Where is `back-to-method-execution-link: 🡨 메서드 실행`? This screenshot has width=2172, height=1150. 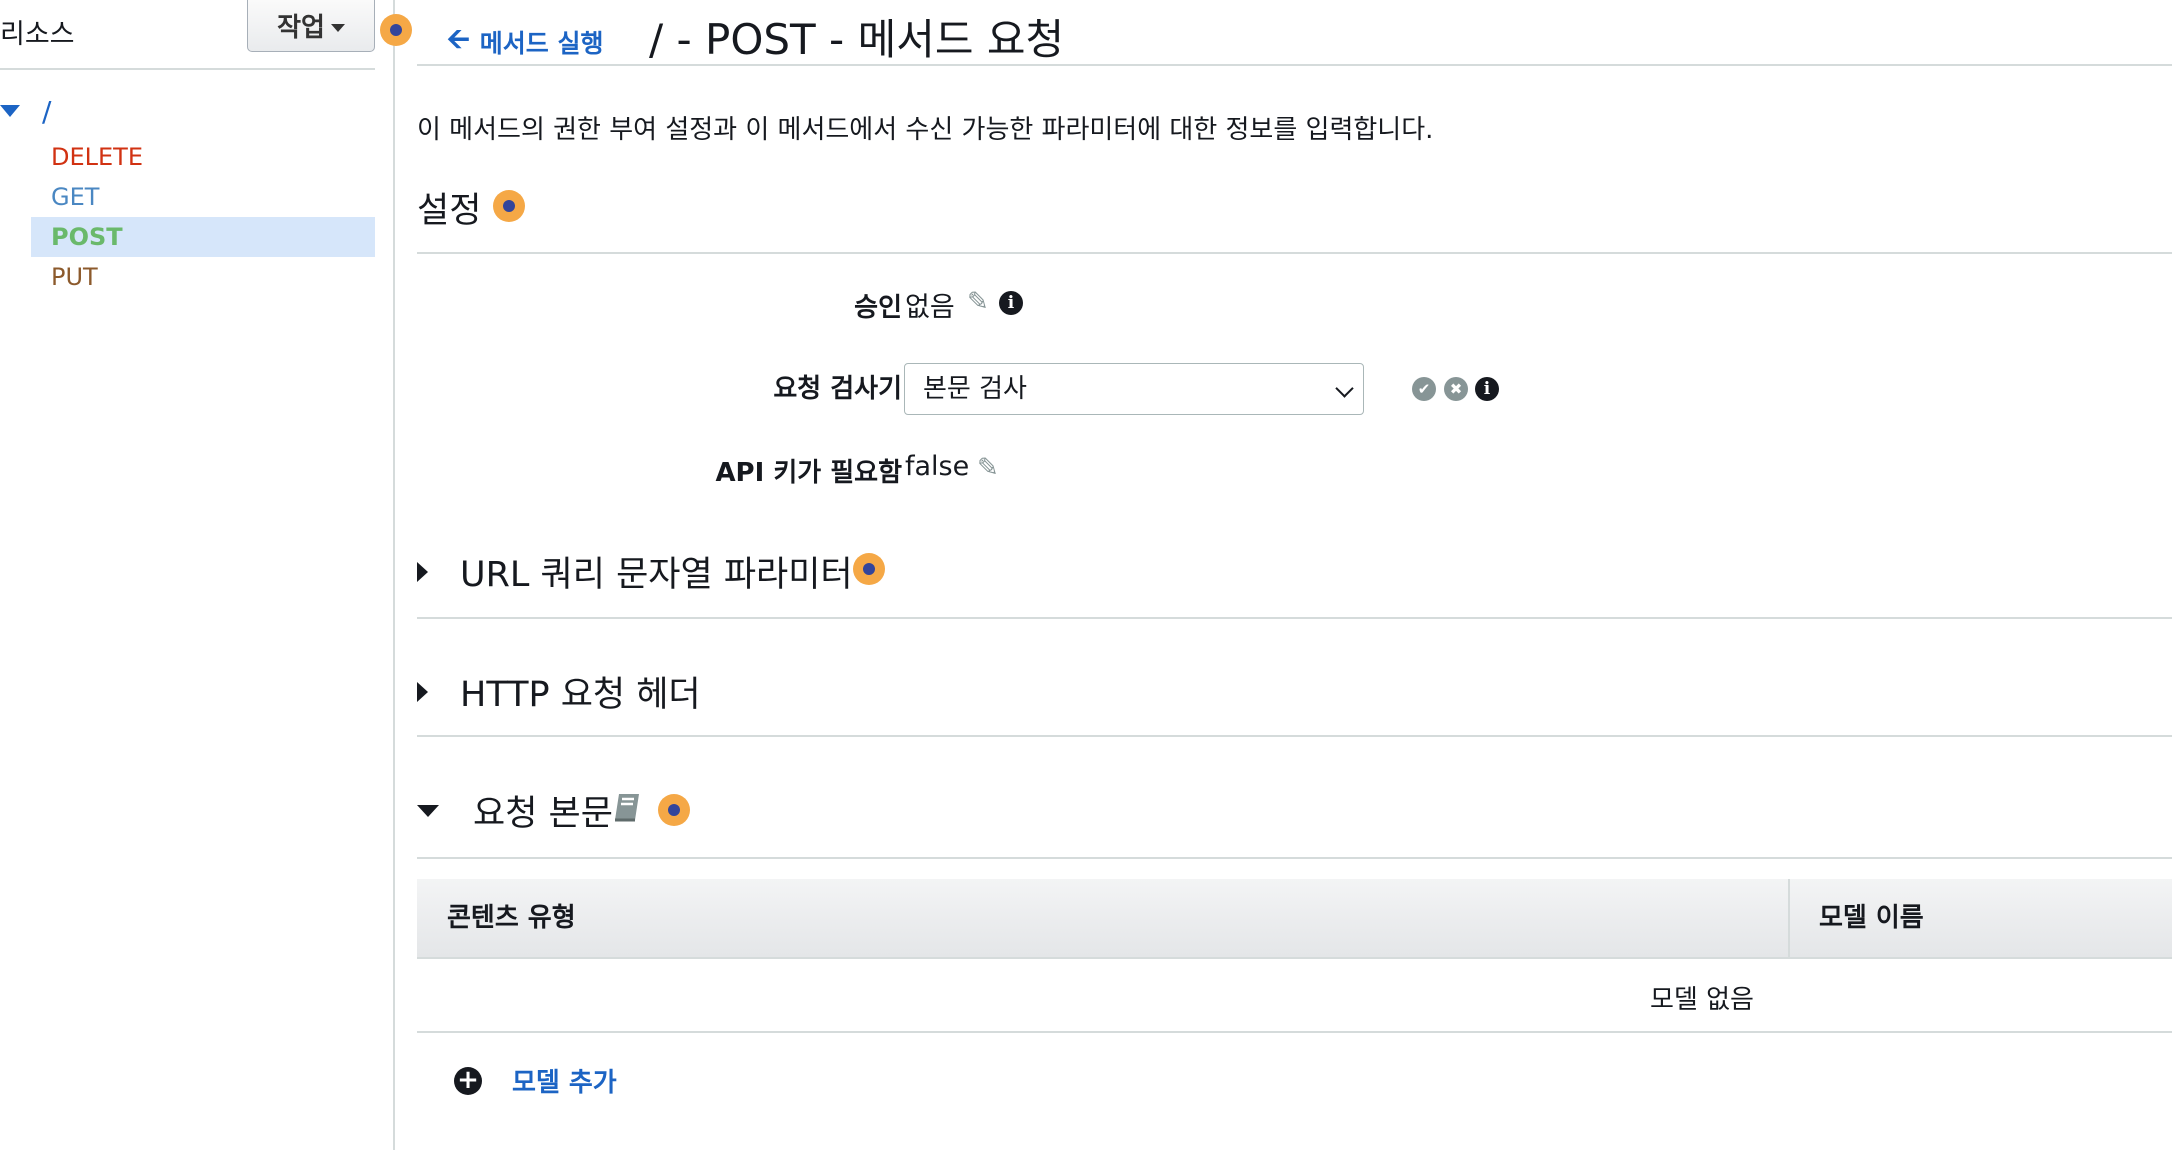
back-to-method-execution-link: 🡨 메서드 실행 is located at coordinates (525, 42).